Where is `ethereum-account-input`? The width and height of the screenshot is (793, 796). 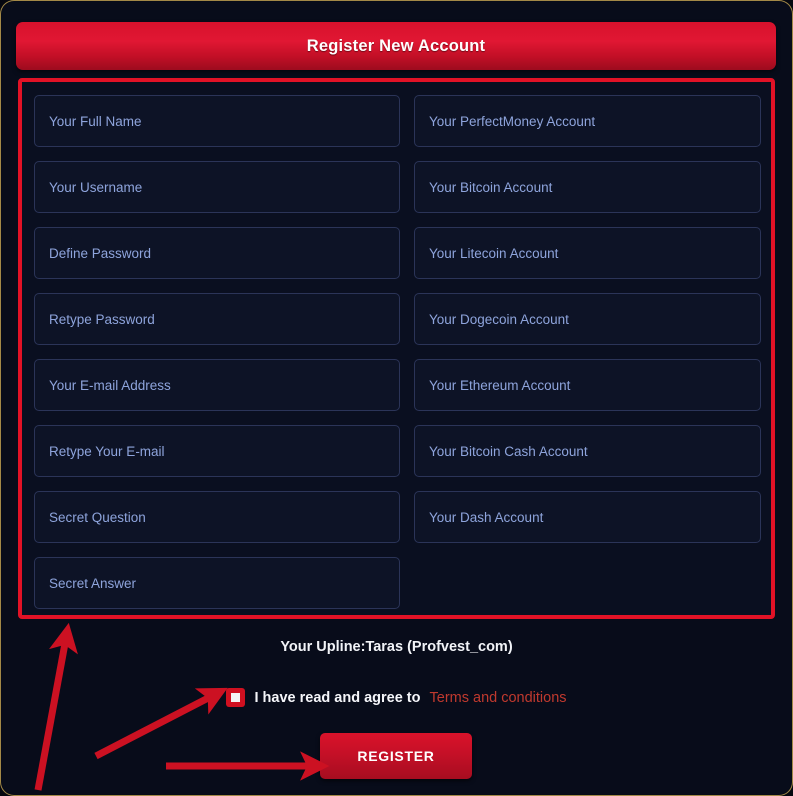
ethereum-account-input is located at coordinates (587, 385).